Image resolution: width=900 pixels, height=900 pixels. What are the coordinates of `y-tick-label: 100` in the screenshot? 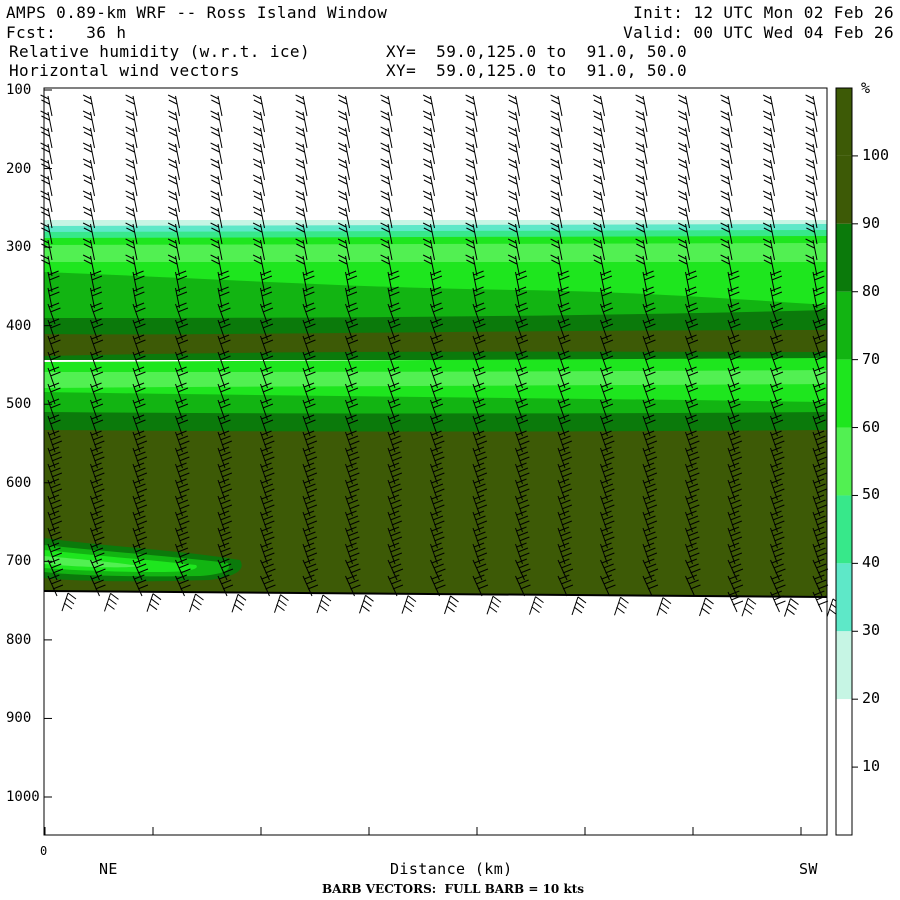 It's located at (19, 90).